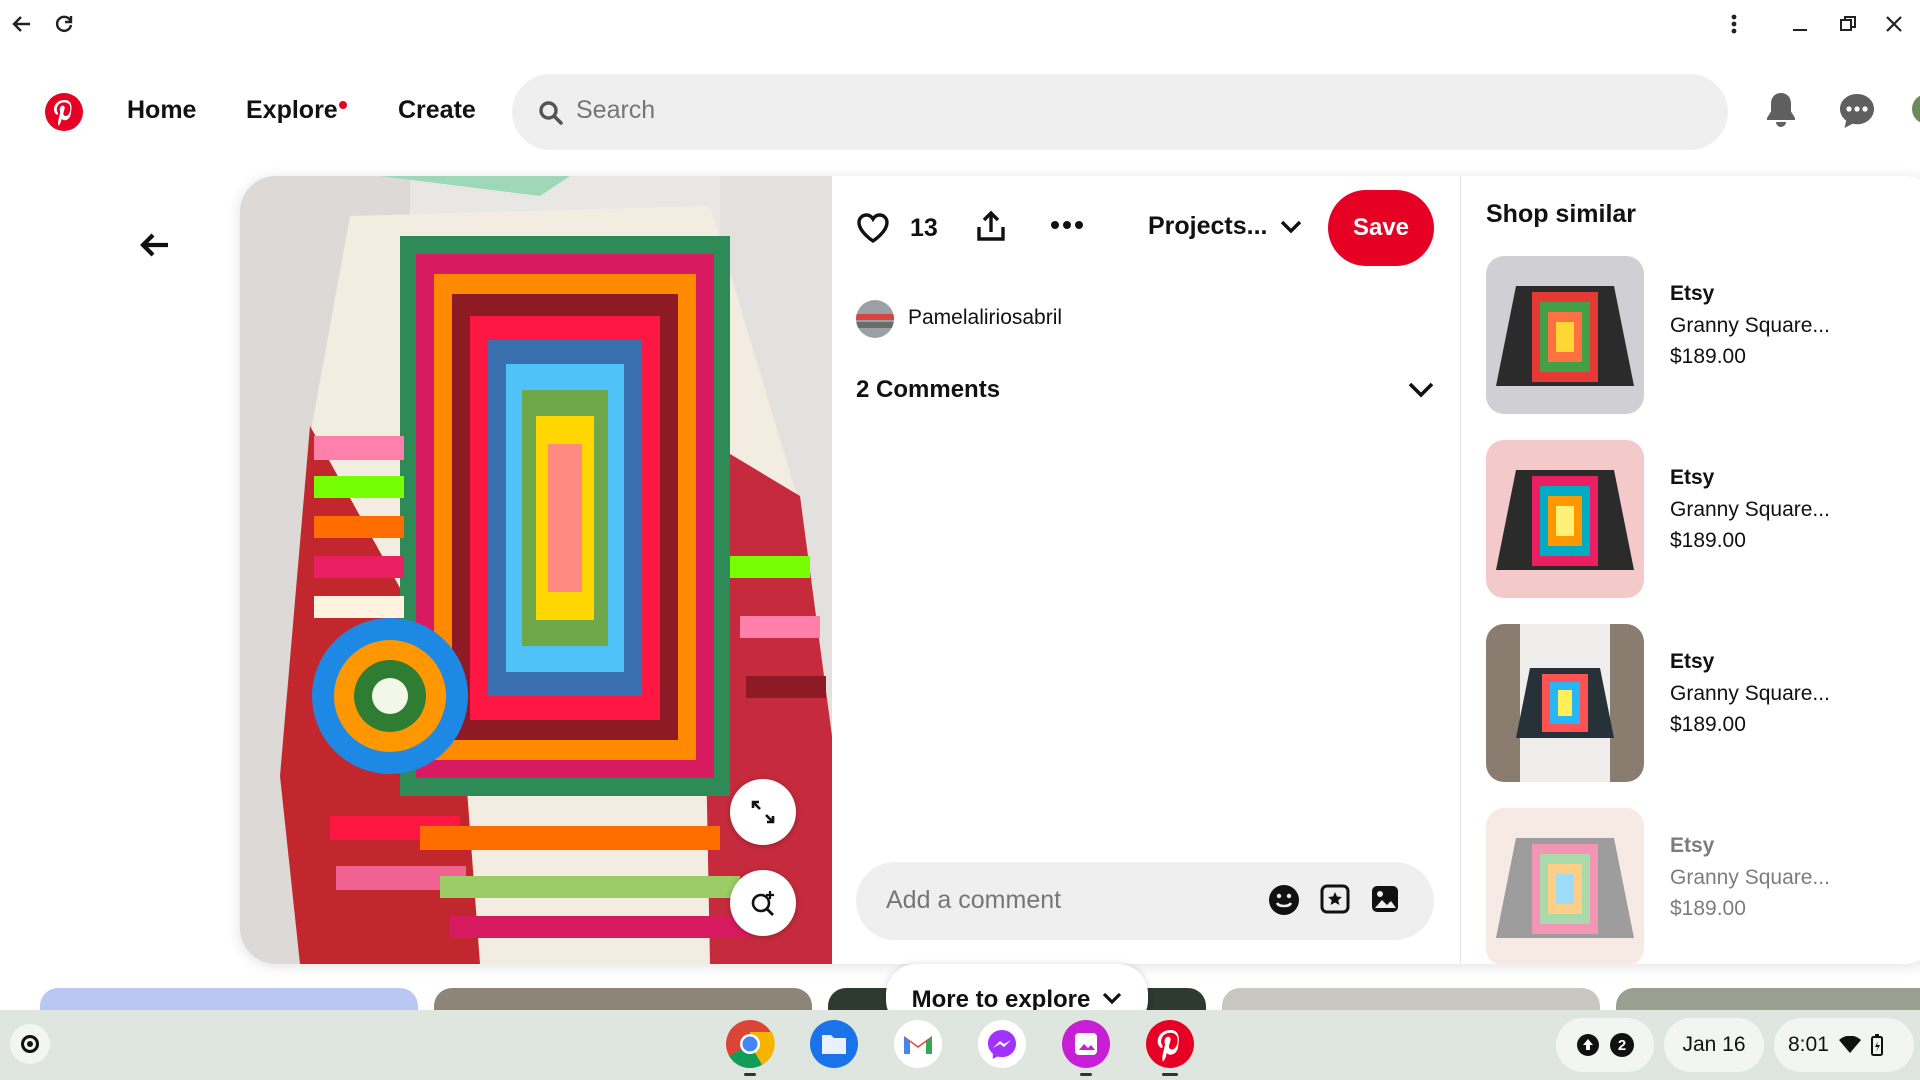 This screenshot has width=1920, height=1080. I want to click on lens-search-icon, so click(762, 903).